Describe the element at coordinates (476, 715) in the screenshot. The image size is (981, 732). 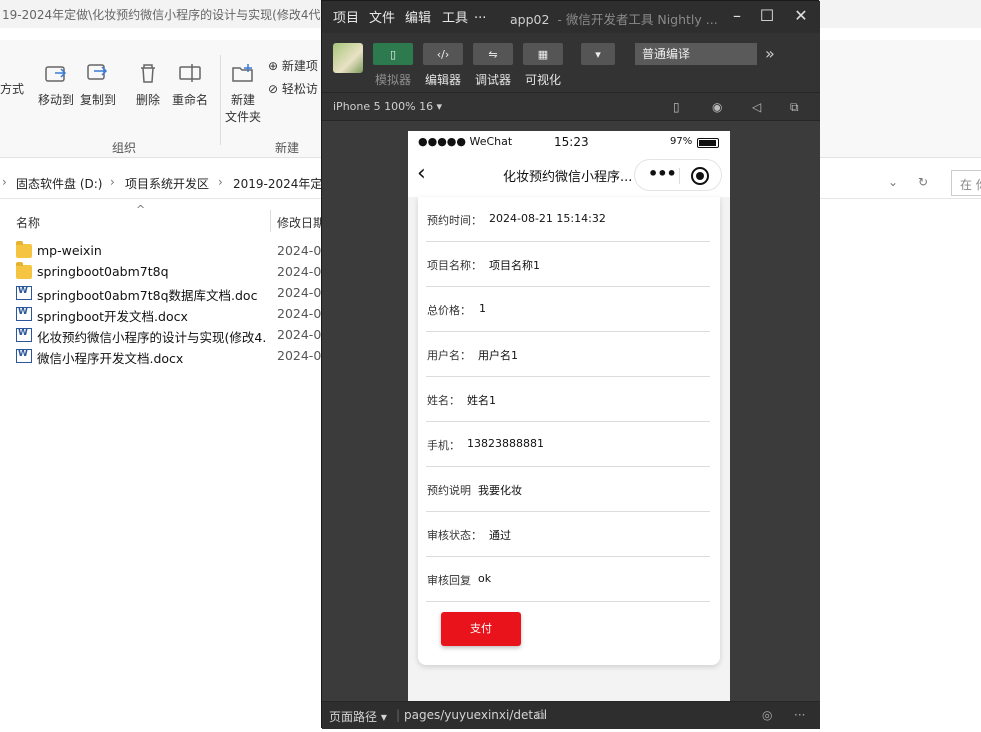
I see `page-path: pages/yuyuexinxi/detail` at that location.